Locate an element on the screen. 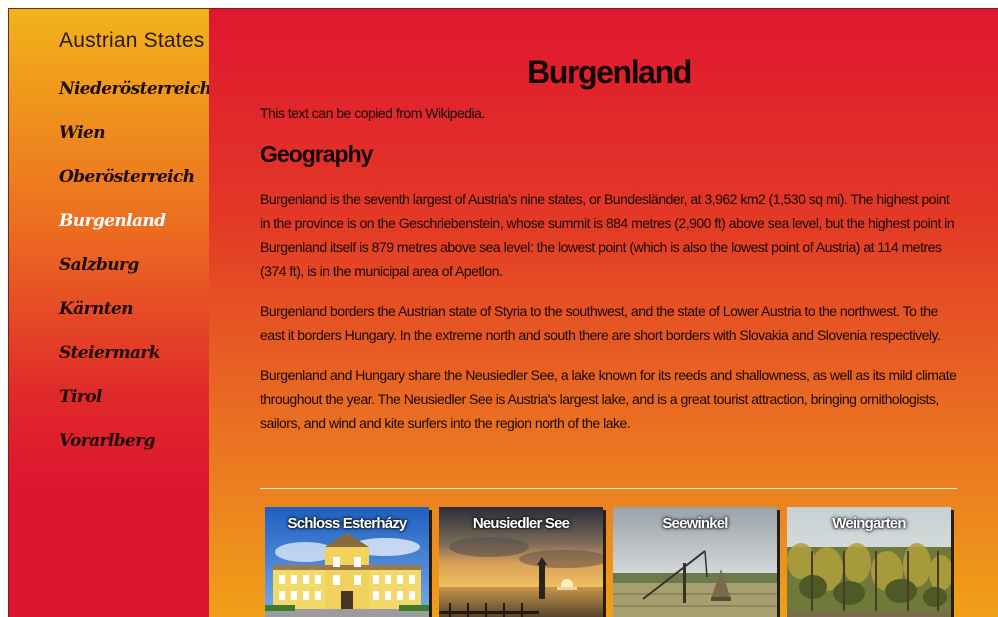 The height and width of the screenshot is (617, 998). nav-item-burgenland: Burgenland is located at coordinates (135, 229).